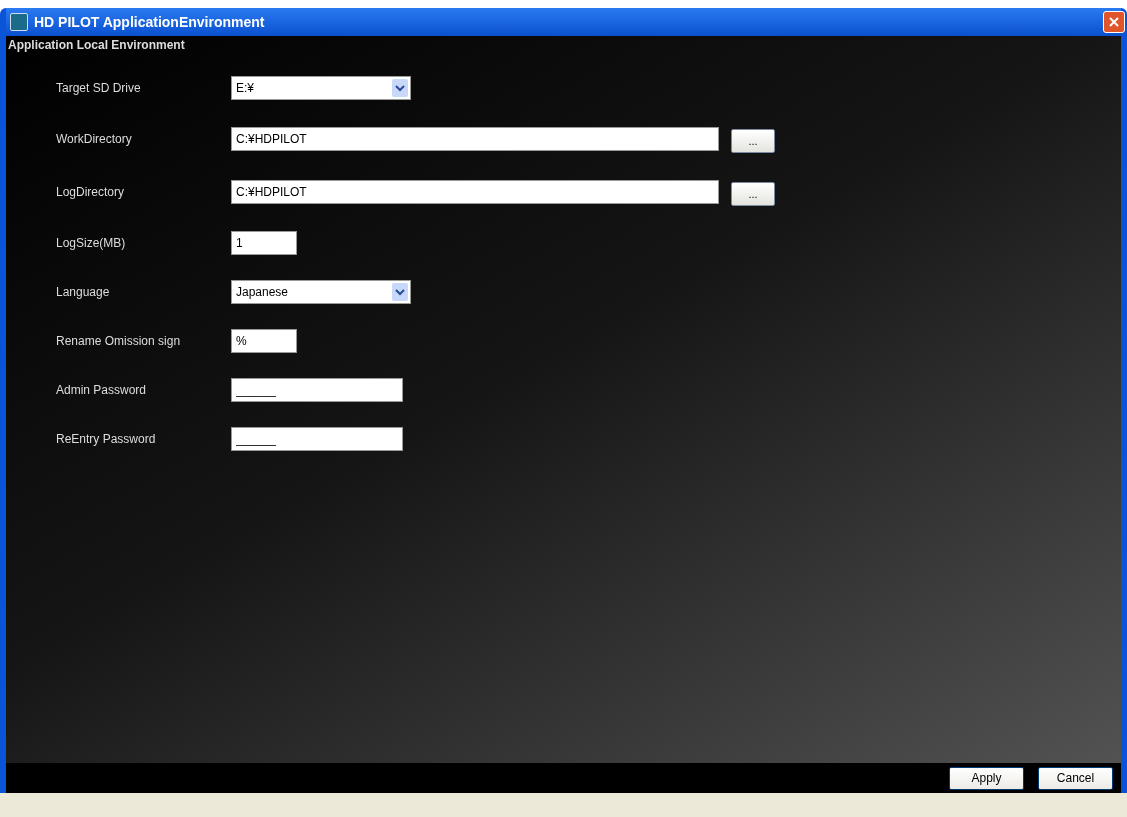  I want to click on field-label: Admin Password, so click(102, 390).